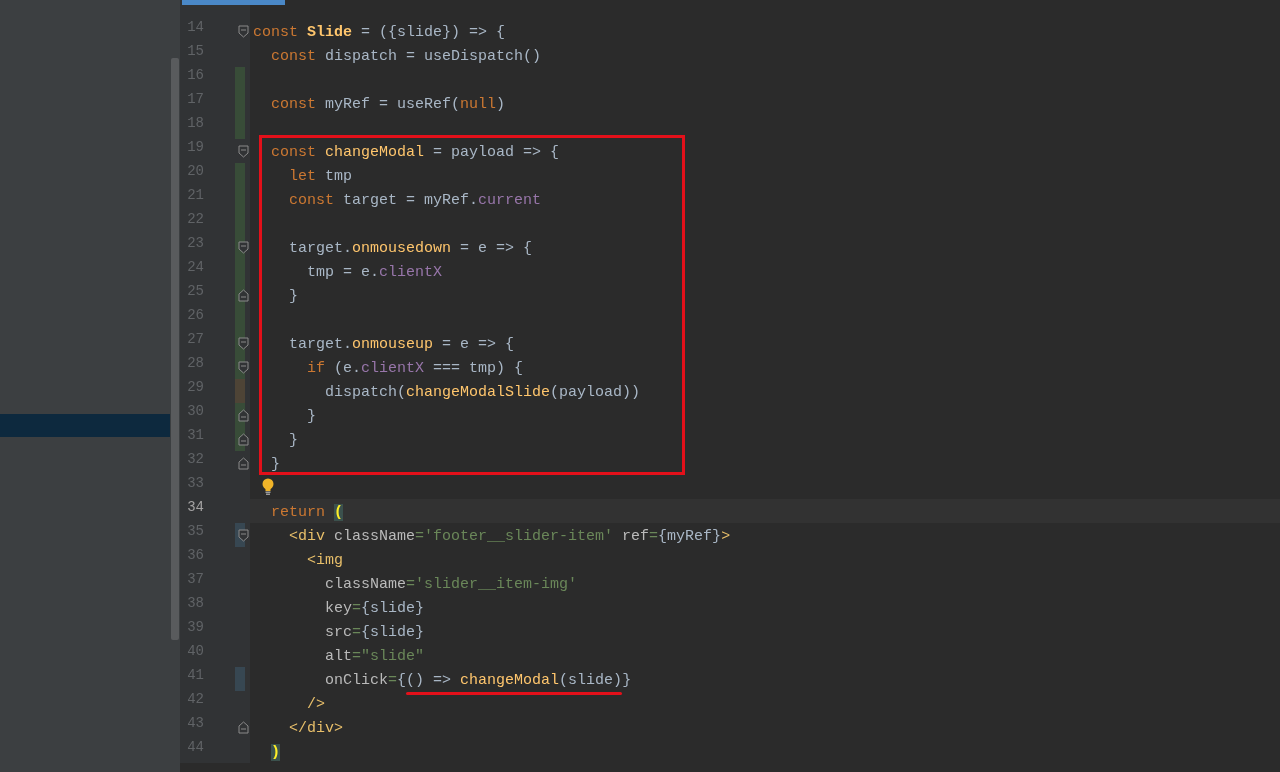 This screenshot has height=772, width=1280. What do you see at coordinates (374, 657) in the screenshot?
I see `code-line: alt="slide"` at bounding box center [374, 657].